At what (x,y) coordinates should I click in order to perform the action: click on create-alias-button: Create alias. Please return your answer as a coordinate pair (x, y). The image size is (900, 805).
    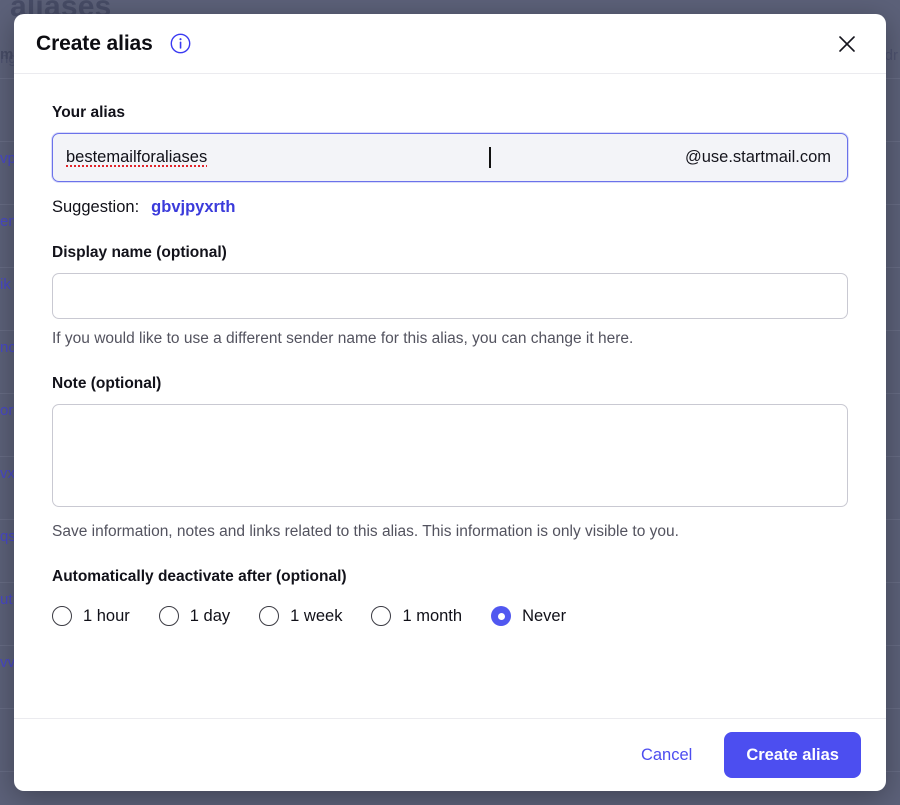
    Looking at the image, I should click on (792, 755).